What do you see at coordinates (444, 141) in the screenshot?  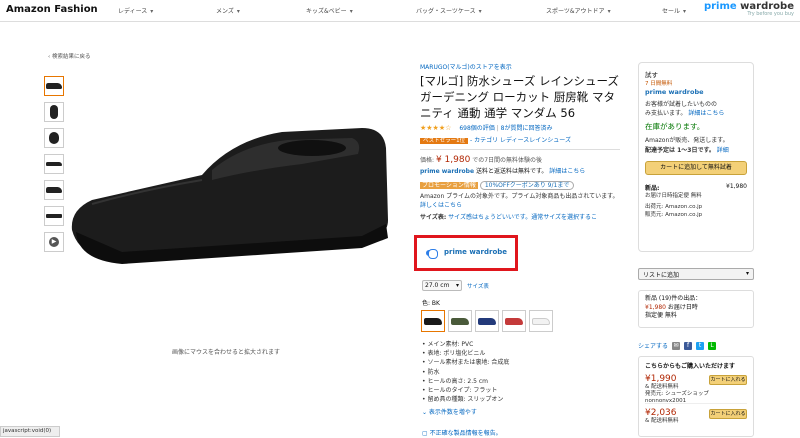 I see `bestseller-badge: ベストセラー1位` at bounding box center [444, 141].